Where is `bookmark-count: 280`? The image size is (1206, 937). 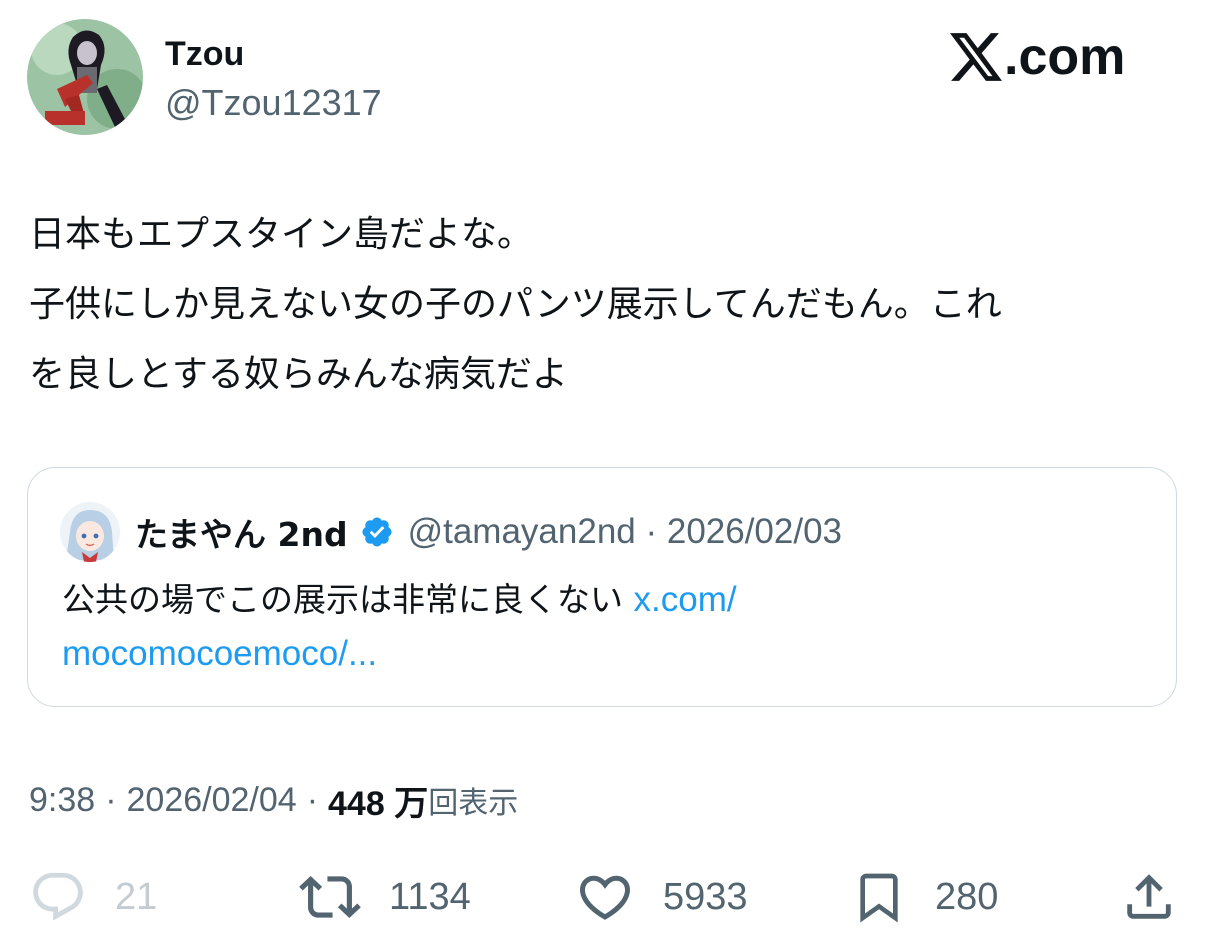 bookmark-count: 280 is located at coordinates (967, 896).